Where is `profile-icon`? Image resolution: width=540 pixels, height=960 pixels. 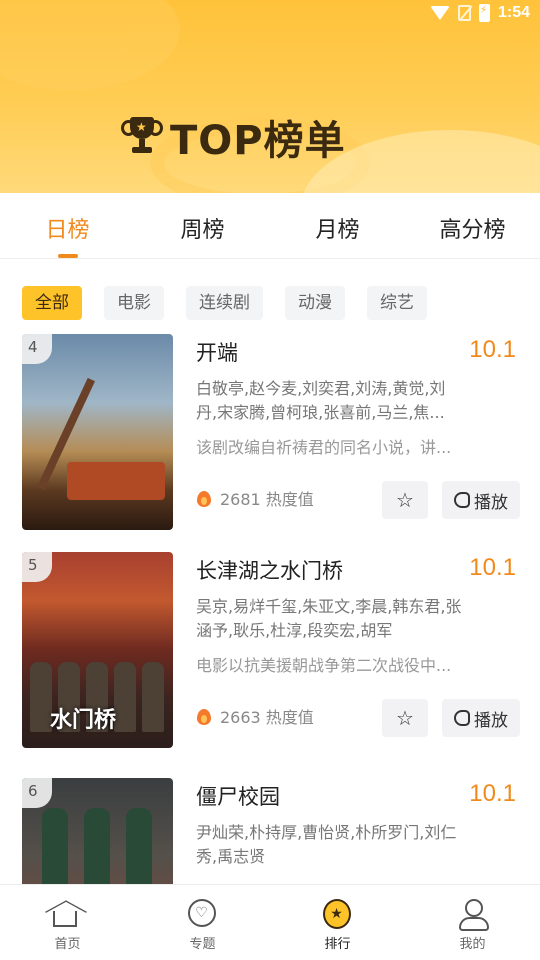 profile-icon is located at coordinates (473, 915).